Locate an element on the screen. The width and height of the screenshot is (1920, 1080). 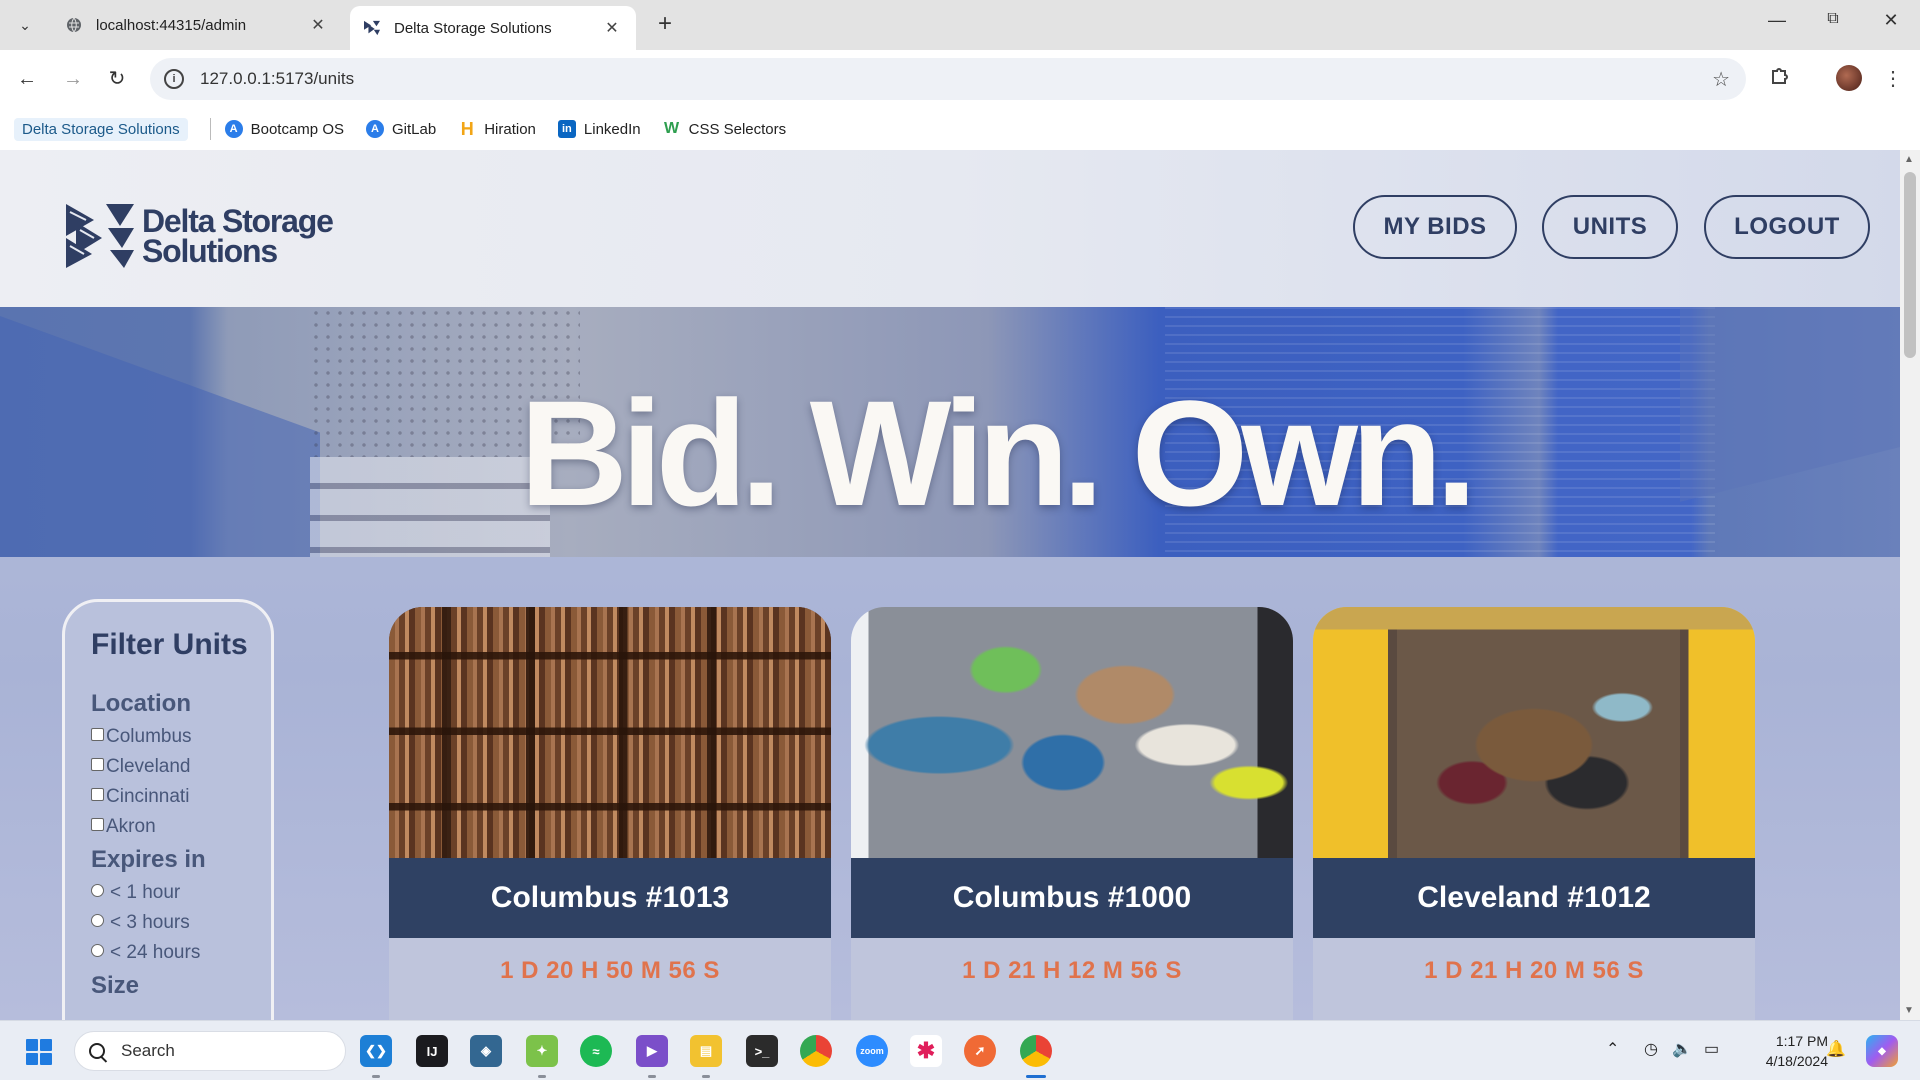
url-text: 127.0.0.1:5173/units is located at coordinates (277, 79).